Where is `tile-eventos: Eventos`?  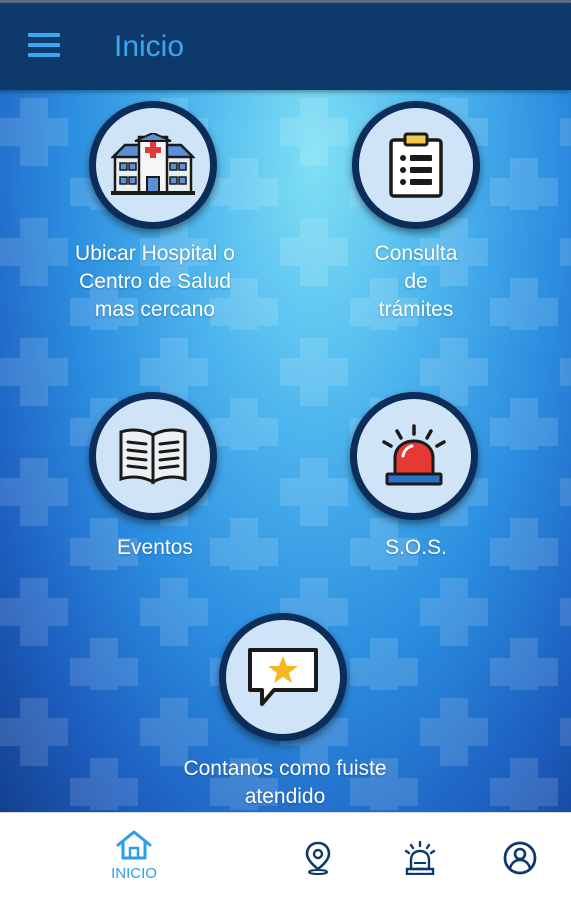 tile-eventos: Eventos is located at coordinates (150, 470).